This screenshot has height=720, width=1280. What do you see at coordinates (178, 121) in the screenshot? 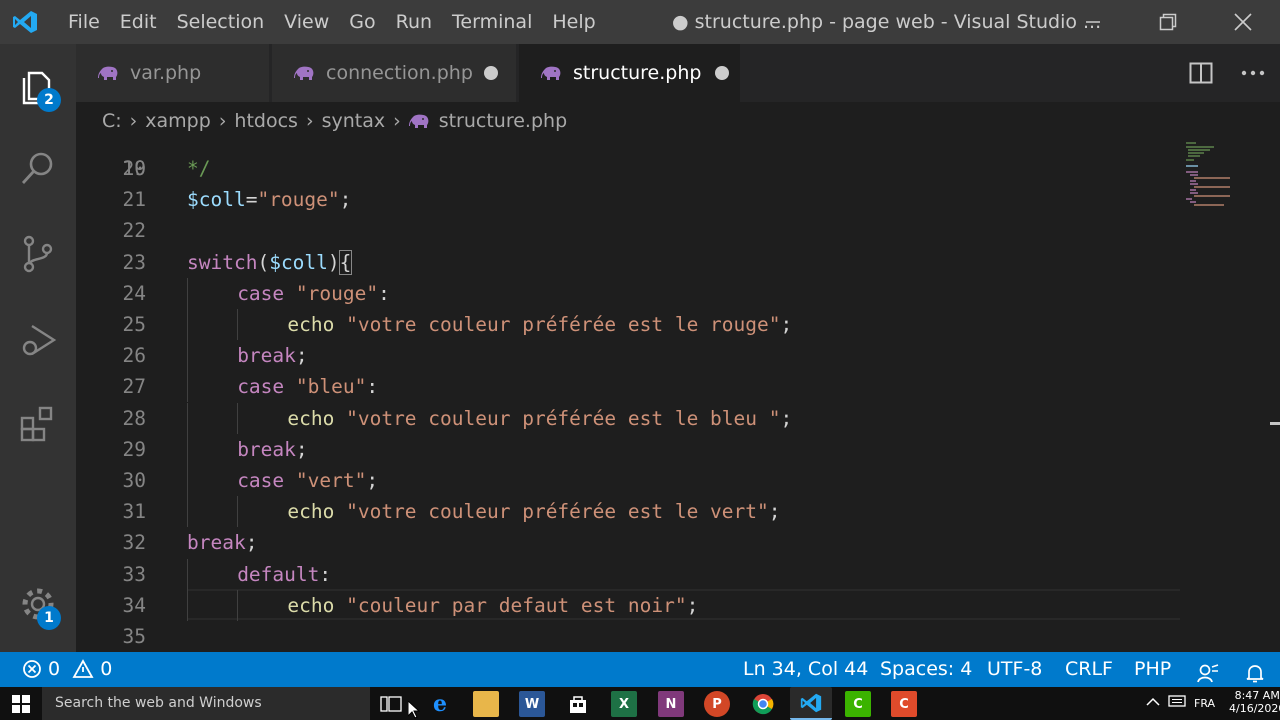
I see `breadcrumb-item: xampp` at bounding box center [178, 121].